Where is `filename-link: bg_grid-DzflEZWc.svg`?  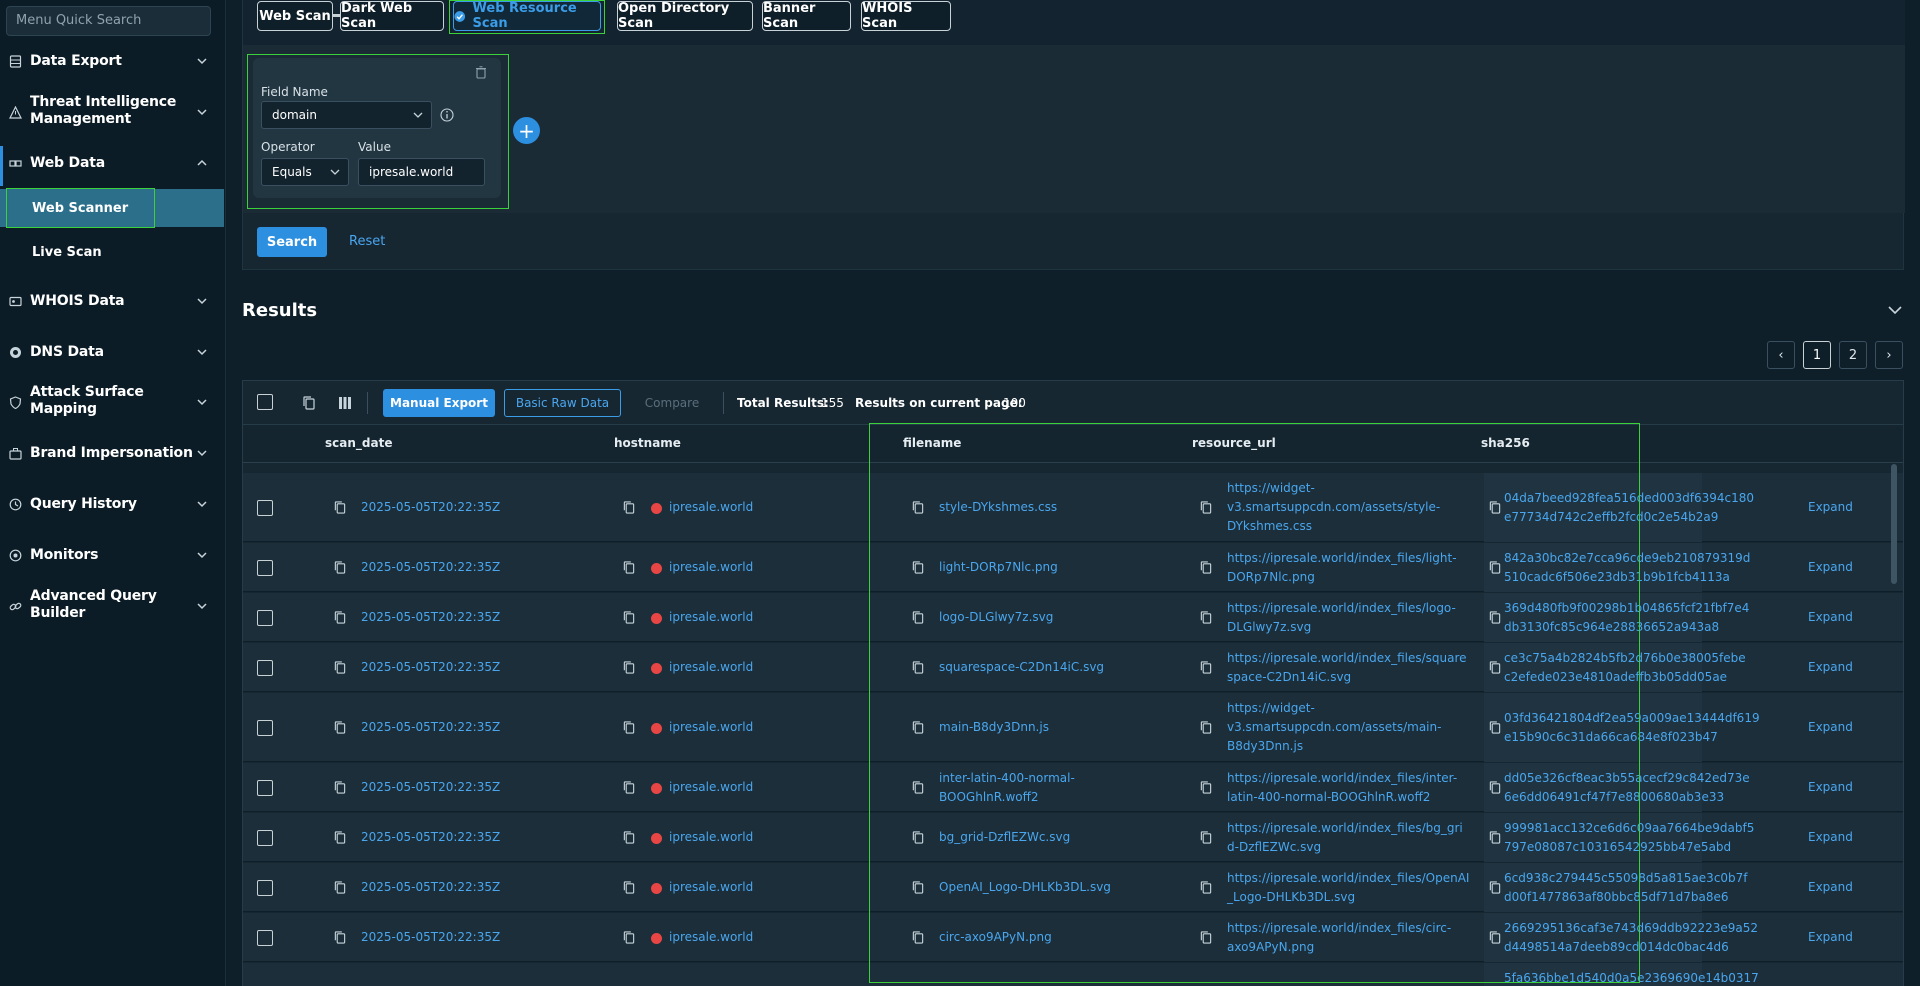 filename-link: bg_grid-DzflEZWc.svg is located at coordinates (1026, 837).